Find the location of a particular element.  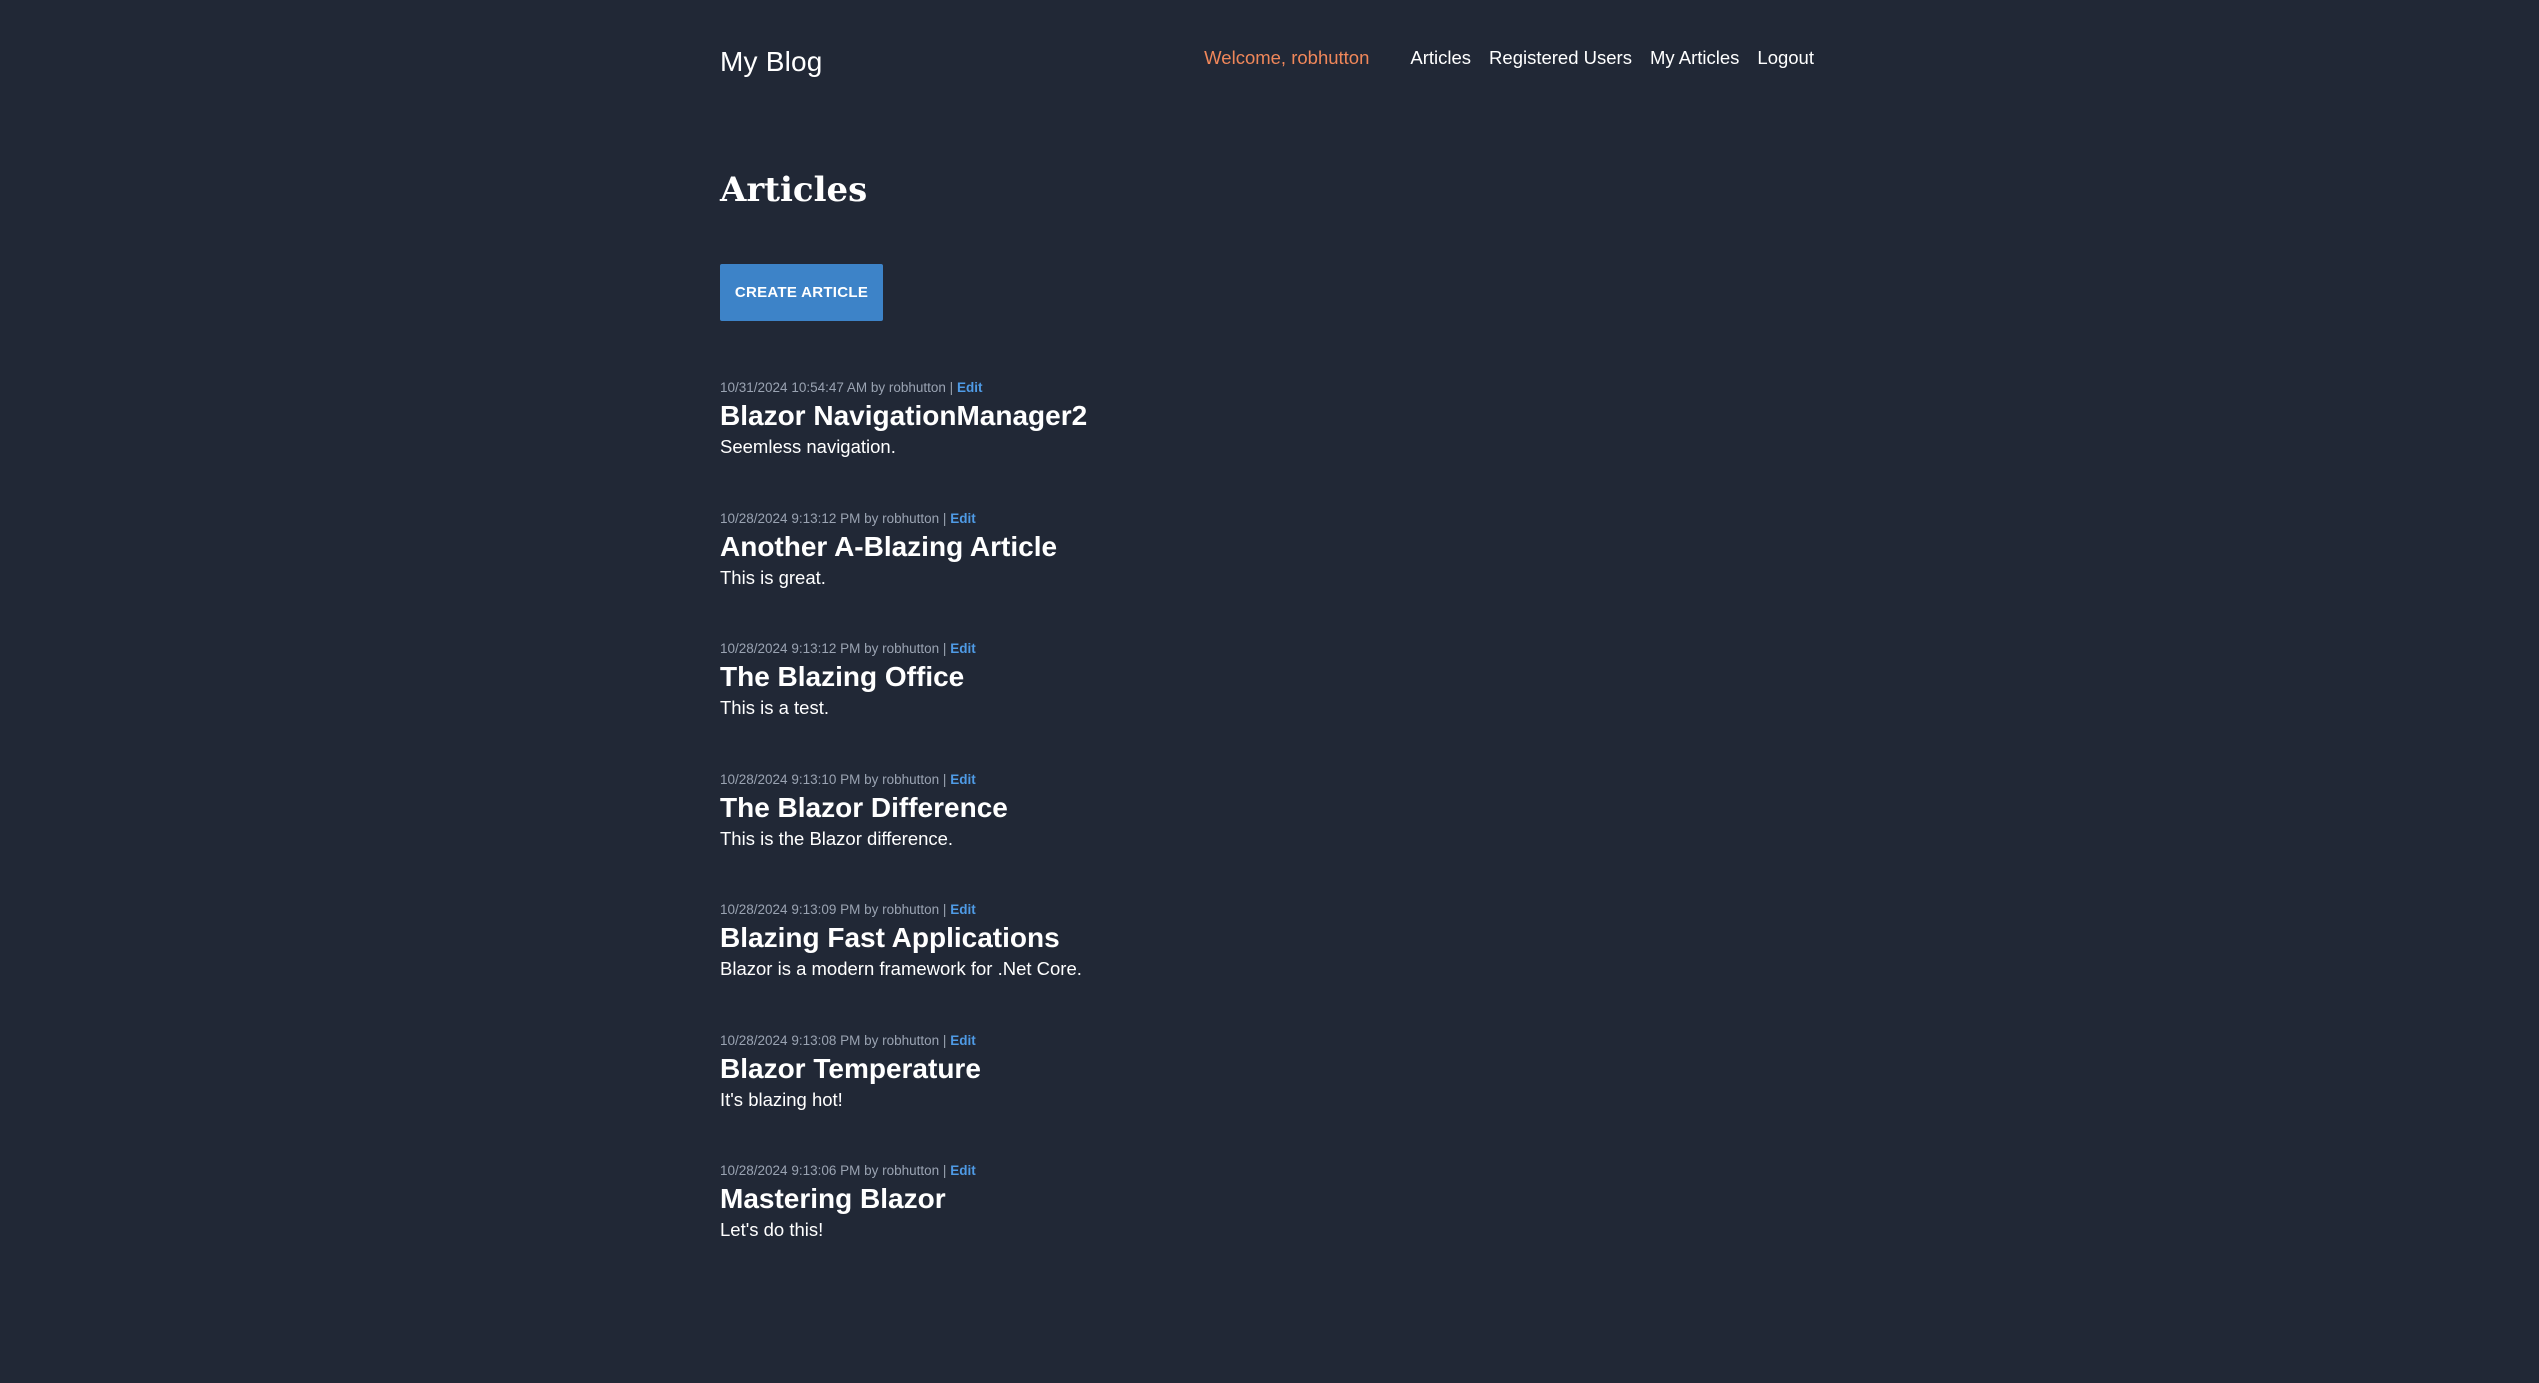

article-title: The Blazor Difference is located at coordinates (864, 808).